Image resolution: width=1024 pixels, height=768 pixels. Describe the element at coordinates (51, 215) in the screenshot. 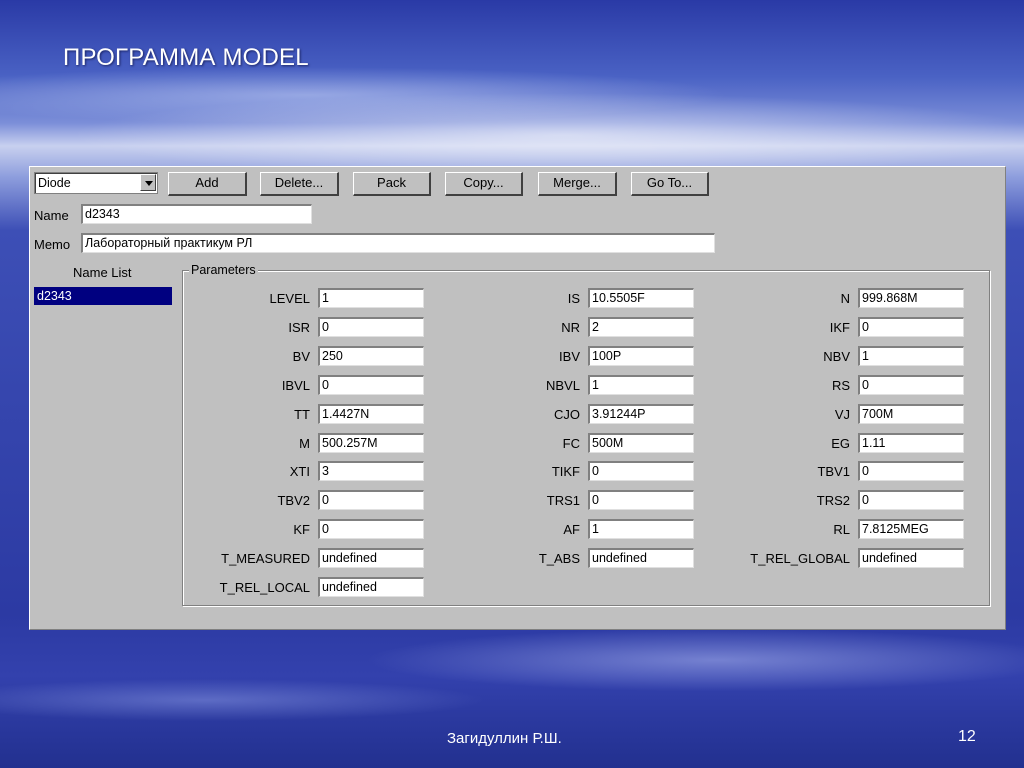

I see `name-label: Name` at that location.